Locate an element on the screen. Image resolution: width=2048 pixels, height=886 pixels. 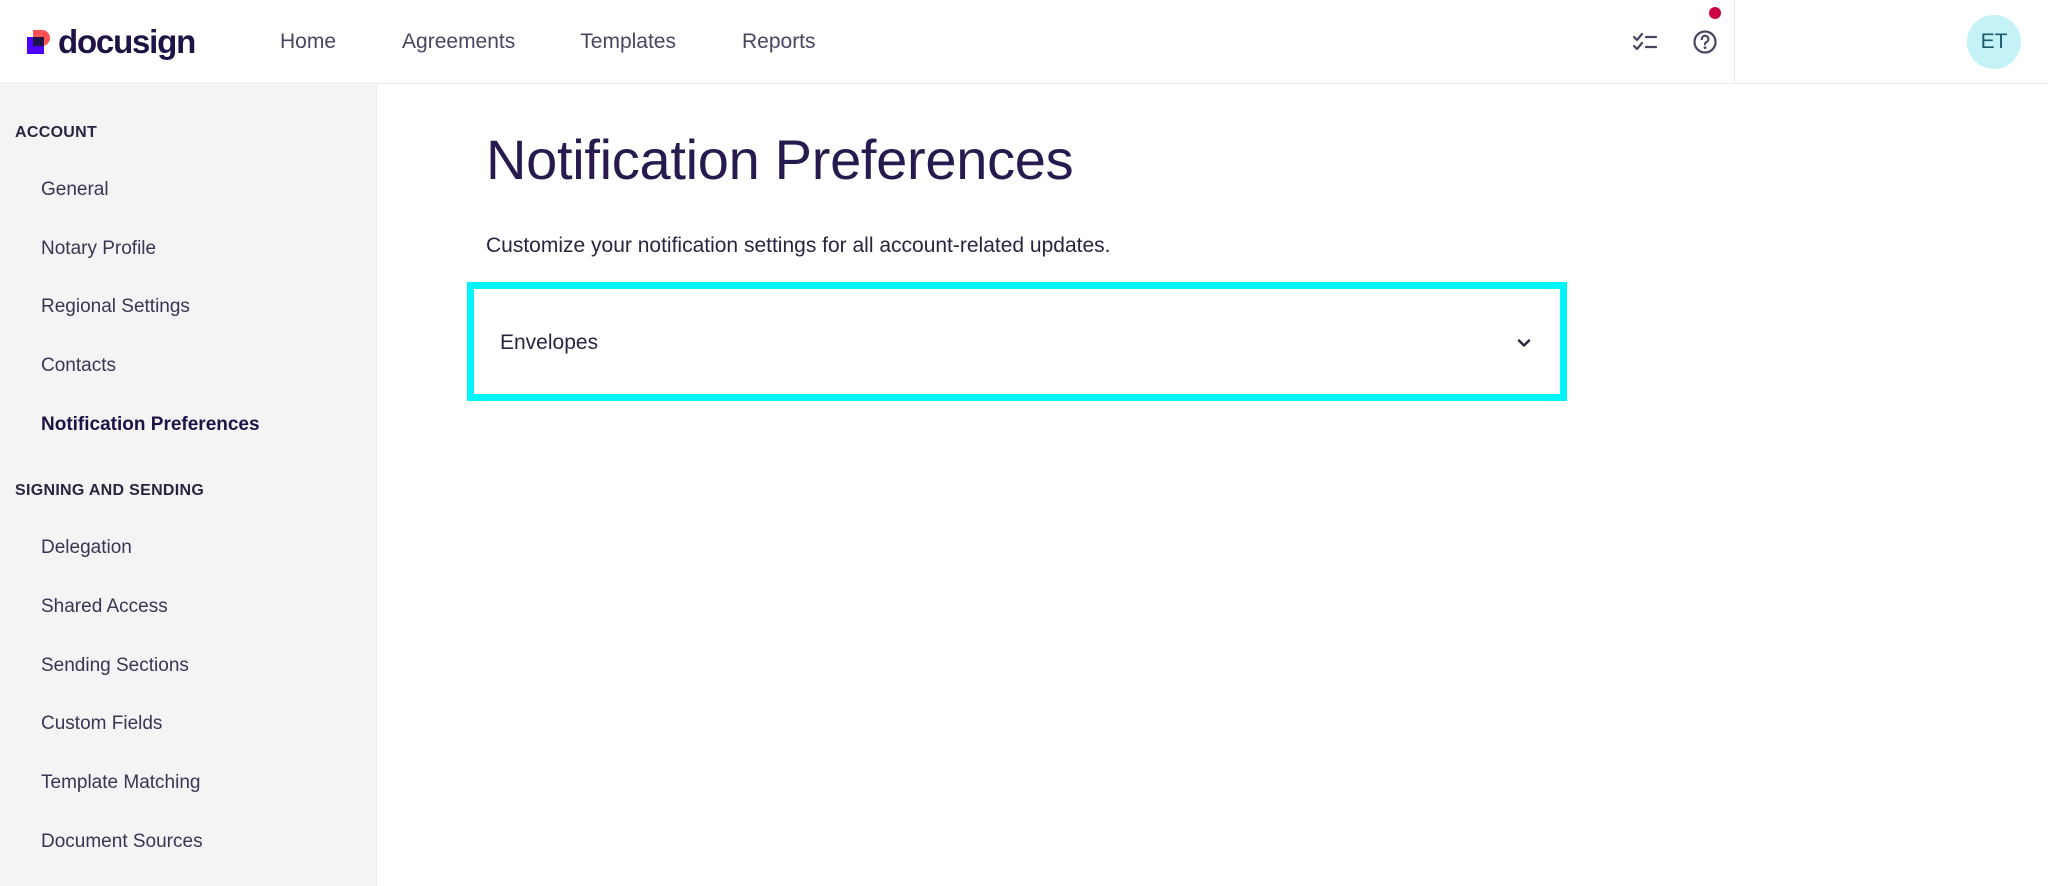
user-avatar: ET is located at coordinates (1994, 42).